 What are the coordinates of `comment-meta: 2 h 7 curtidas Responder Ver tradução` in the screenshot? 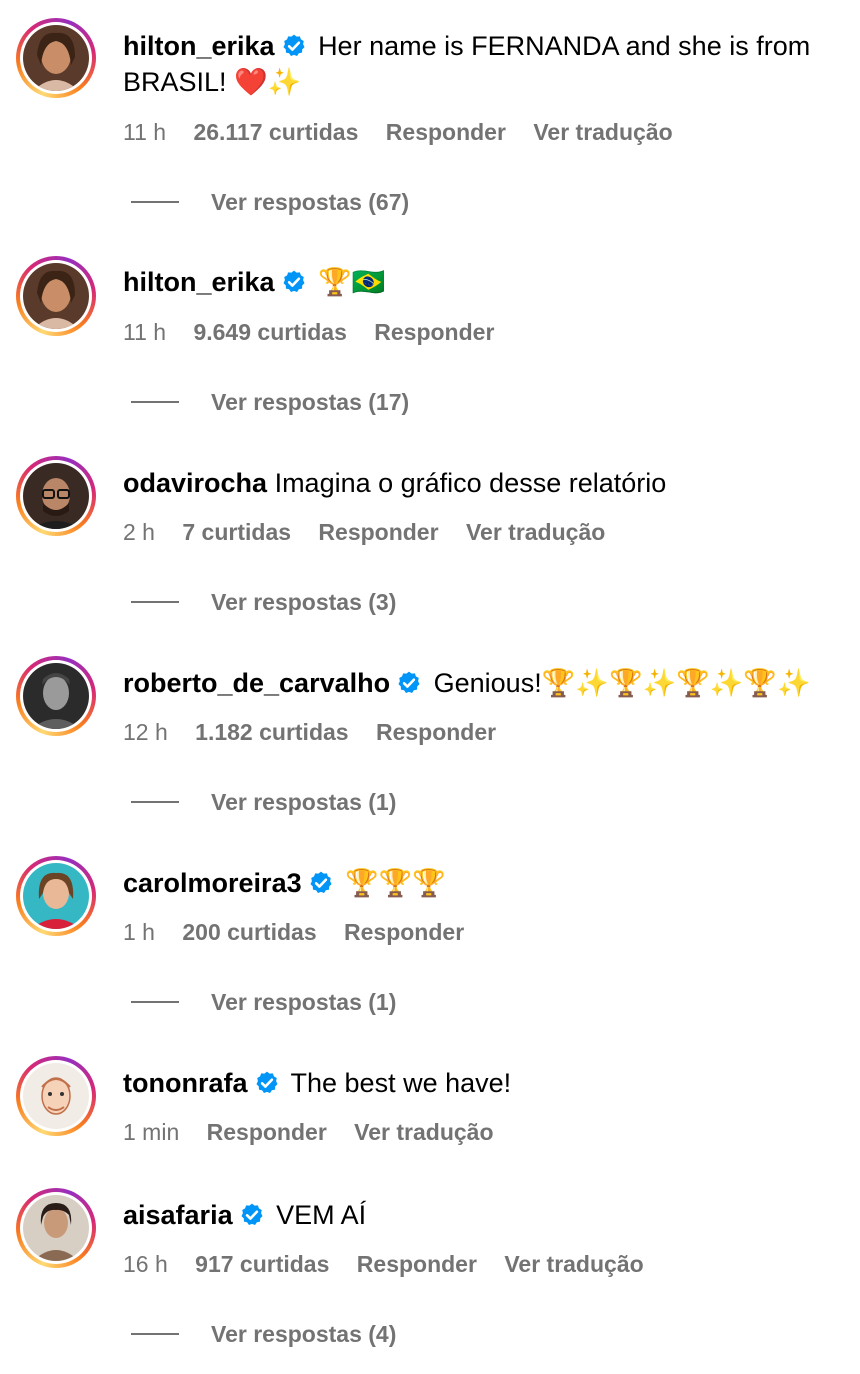 It's located at (374, 532).